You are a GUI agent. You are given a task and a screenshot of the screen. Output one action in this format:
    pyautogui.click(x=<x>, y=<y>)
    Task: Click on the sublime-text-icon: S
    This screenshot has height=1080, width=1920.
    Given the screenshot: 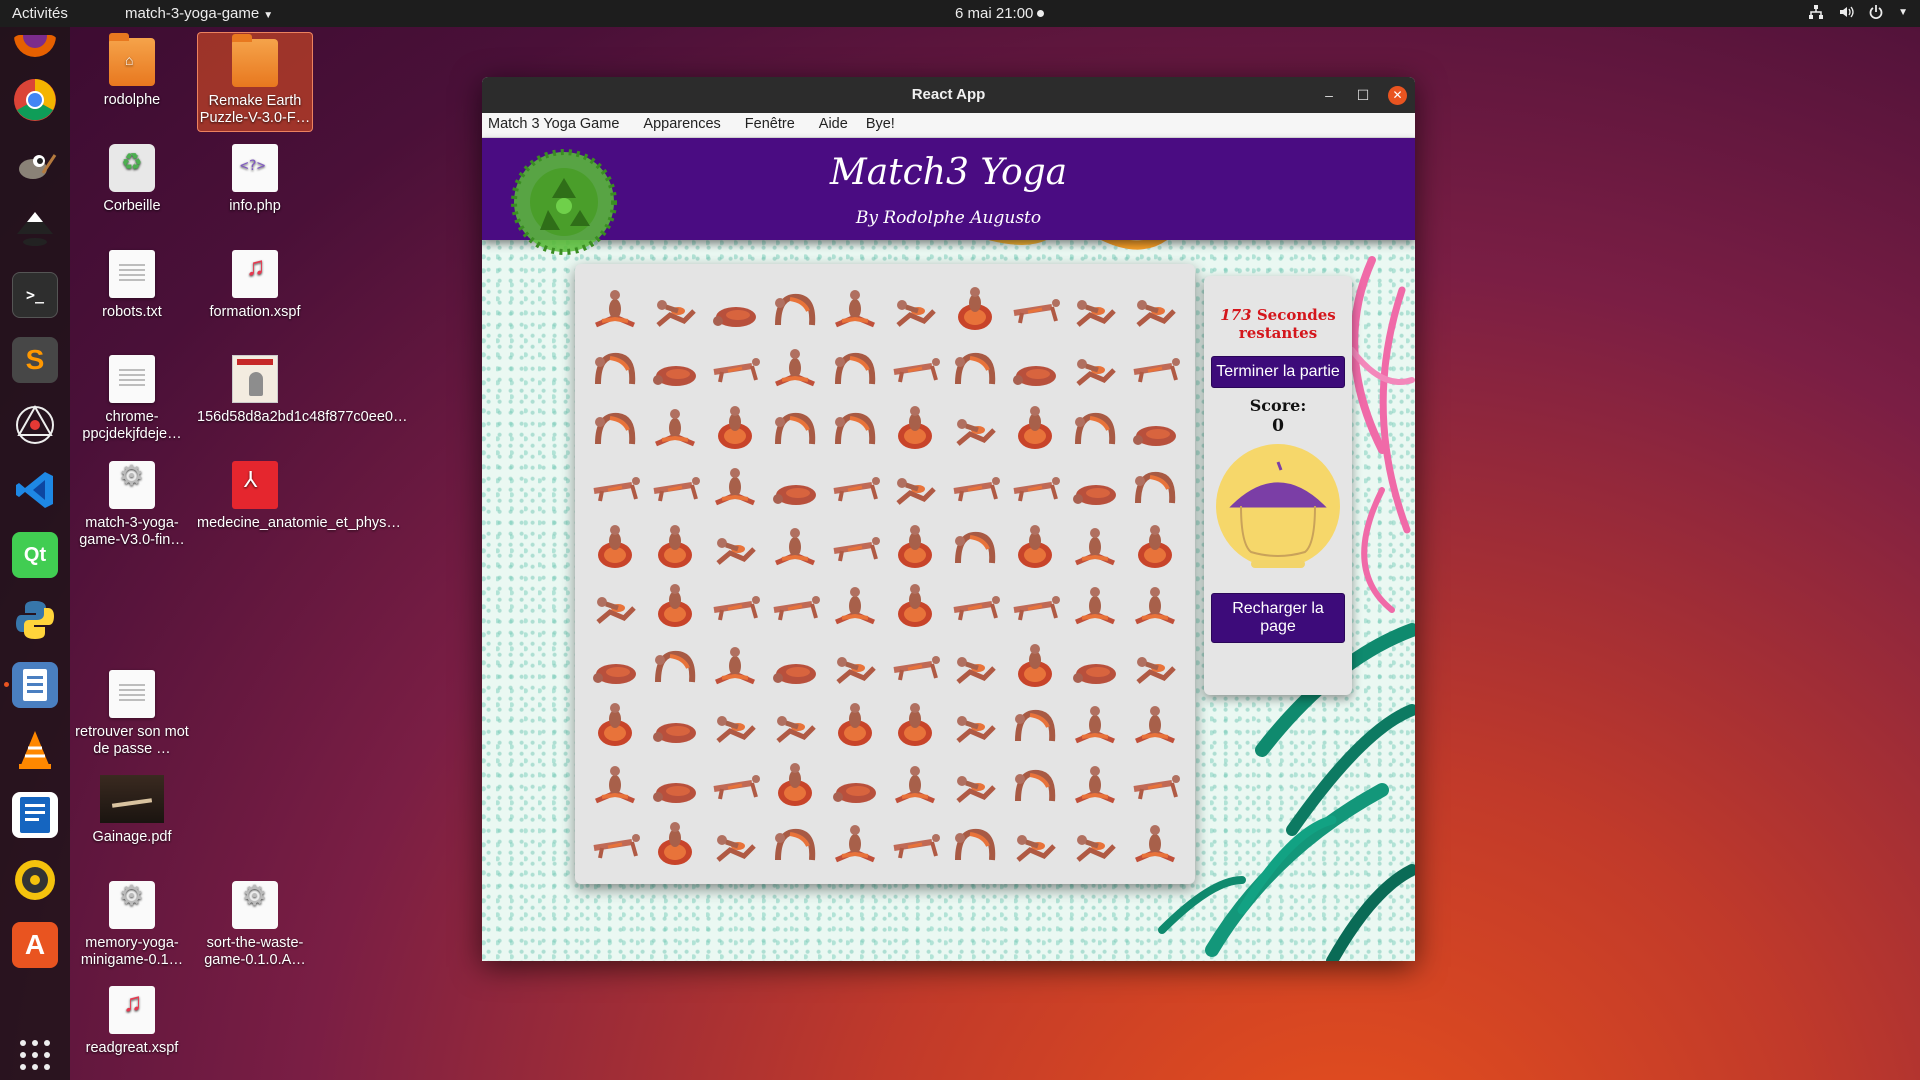 What is the action you would take?
    pyautogui.click(x=35, y=360)
    